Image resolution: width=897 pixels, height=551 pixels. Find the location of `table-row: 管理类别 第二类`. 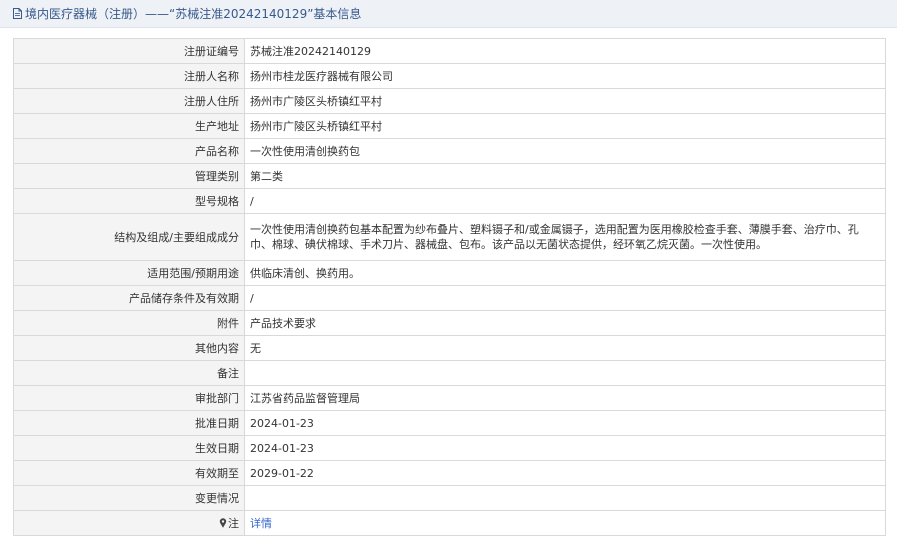

table-row: 管理类别 第二类 is located at coordinates (449, 176).